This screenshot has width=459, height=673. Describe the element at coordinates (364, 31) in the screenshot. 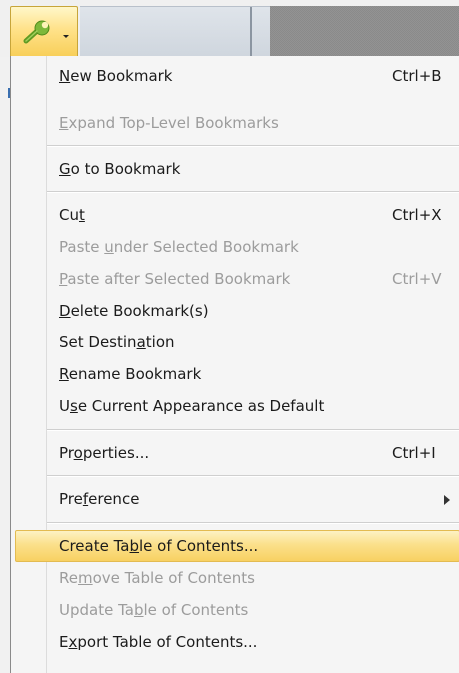

I see `document-background` at that location.